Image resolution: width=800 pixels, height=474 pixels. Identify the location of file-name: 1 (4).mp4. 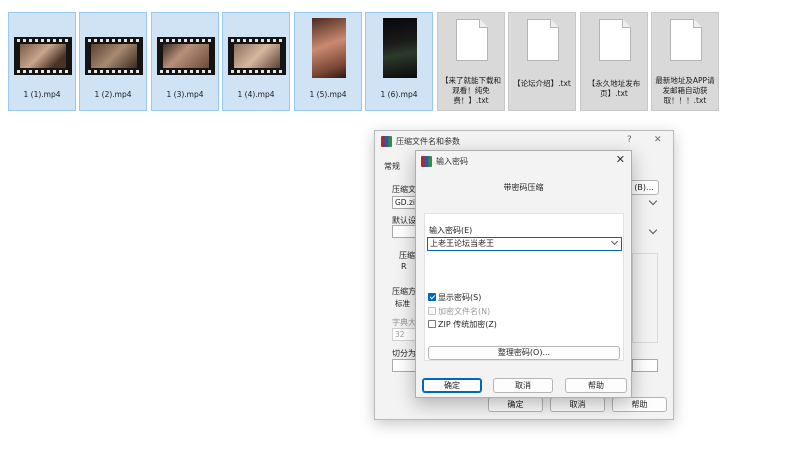
(256, 94).